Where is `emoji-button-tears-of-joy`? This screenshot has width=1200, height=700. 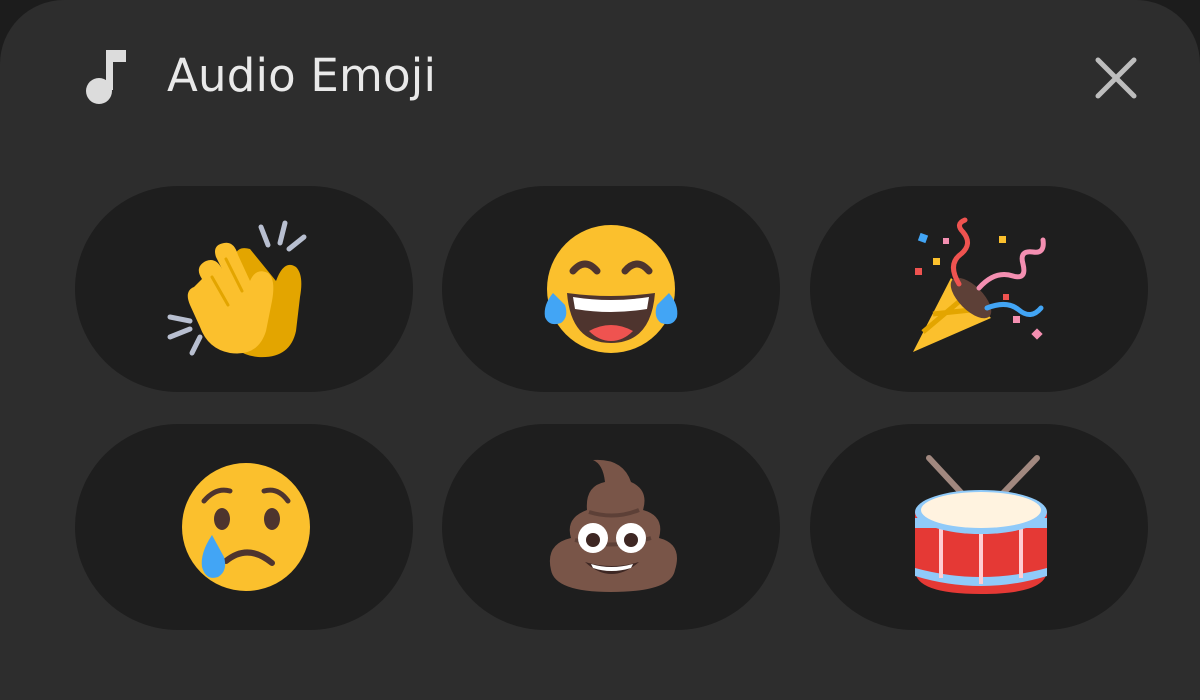 emoji-button-tears-of-joy is located at coordinates (611, 289).